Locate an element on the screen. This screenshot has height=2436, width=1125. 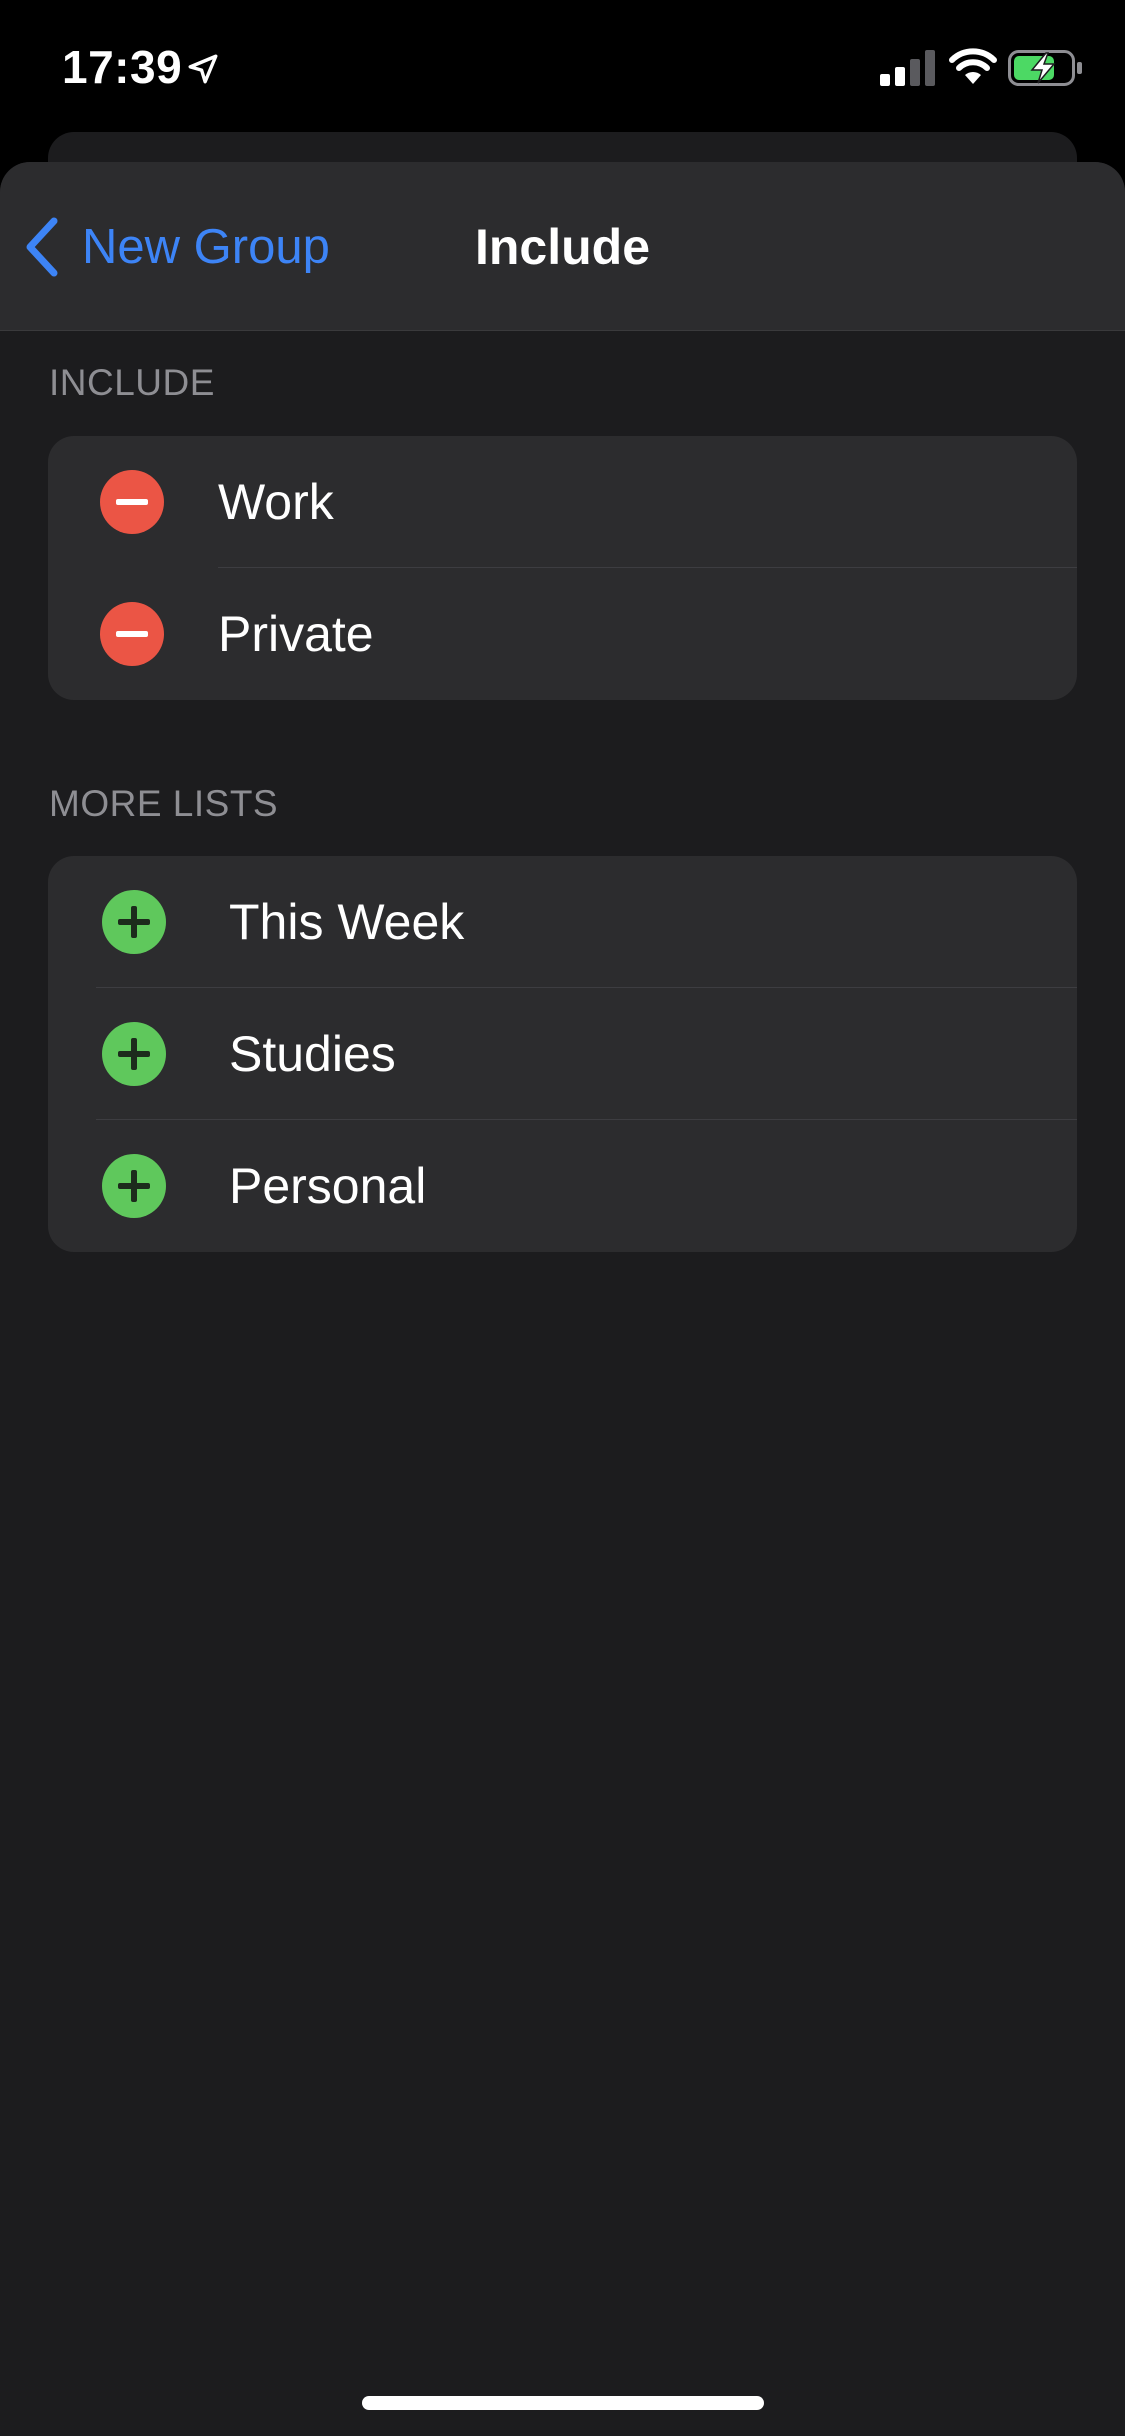
home-indicator is located at coordinates (563, 2403).